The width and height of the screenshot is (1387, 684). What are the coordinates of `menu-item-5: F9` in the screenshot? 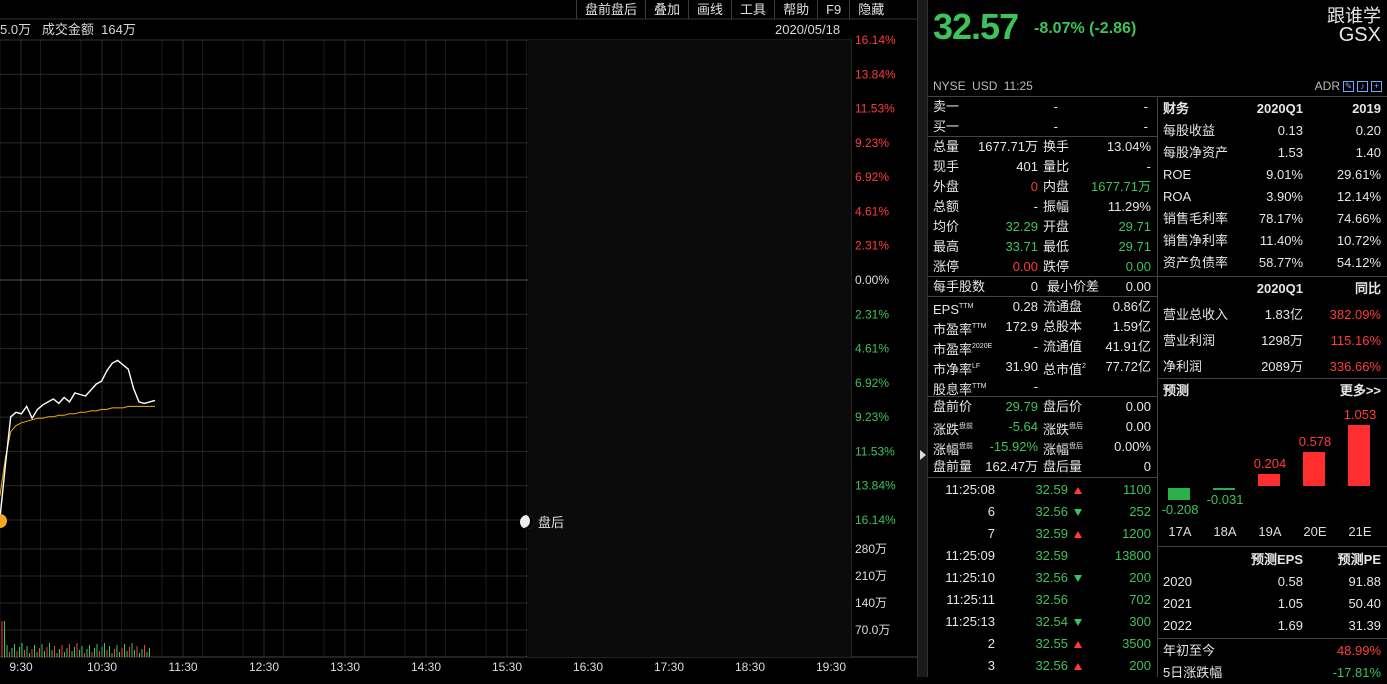 It's located at (833, 9).